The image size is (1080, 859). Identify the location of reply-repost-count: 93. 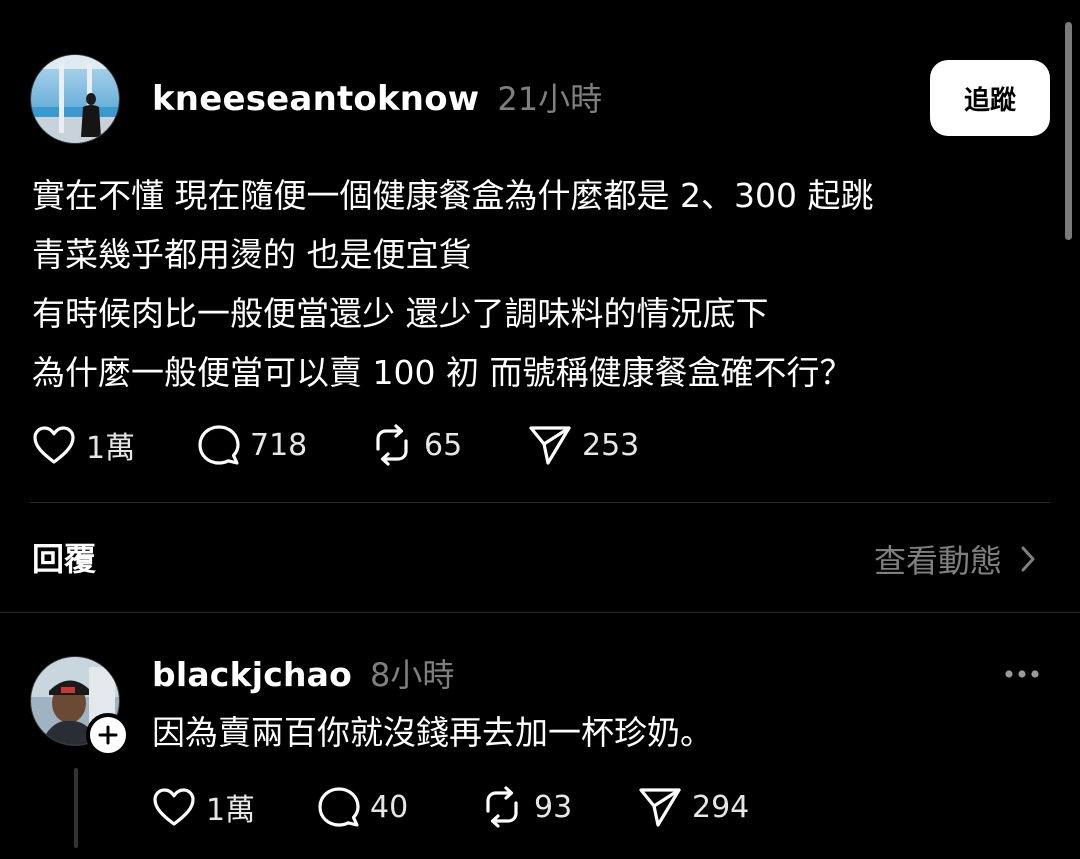
(553, 807).